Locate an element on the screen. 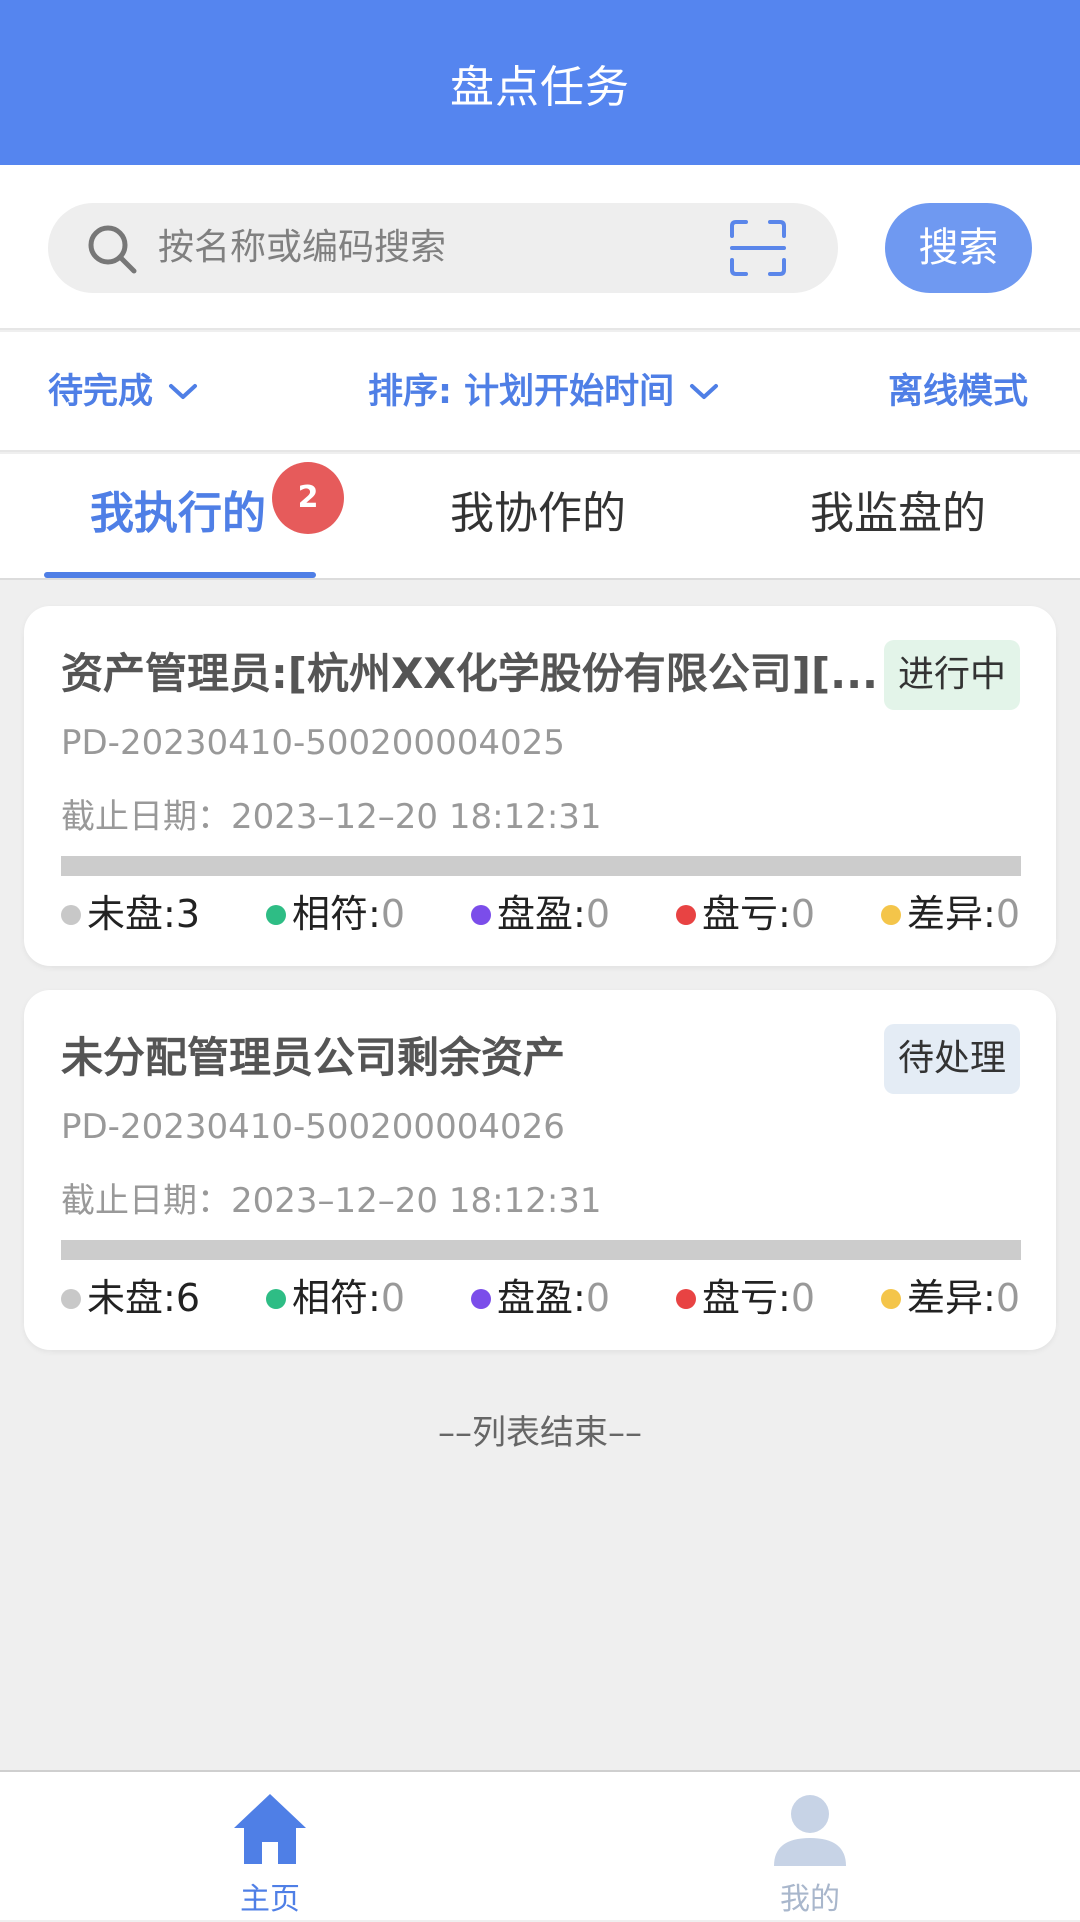 The image size is (1080, 1922). stat-value: 6 is located at coordinates (187, 1298).